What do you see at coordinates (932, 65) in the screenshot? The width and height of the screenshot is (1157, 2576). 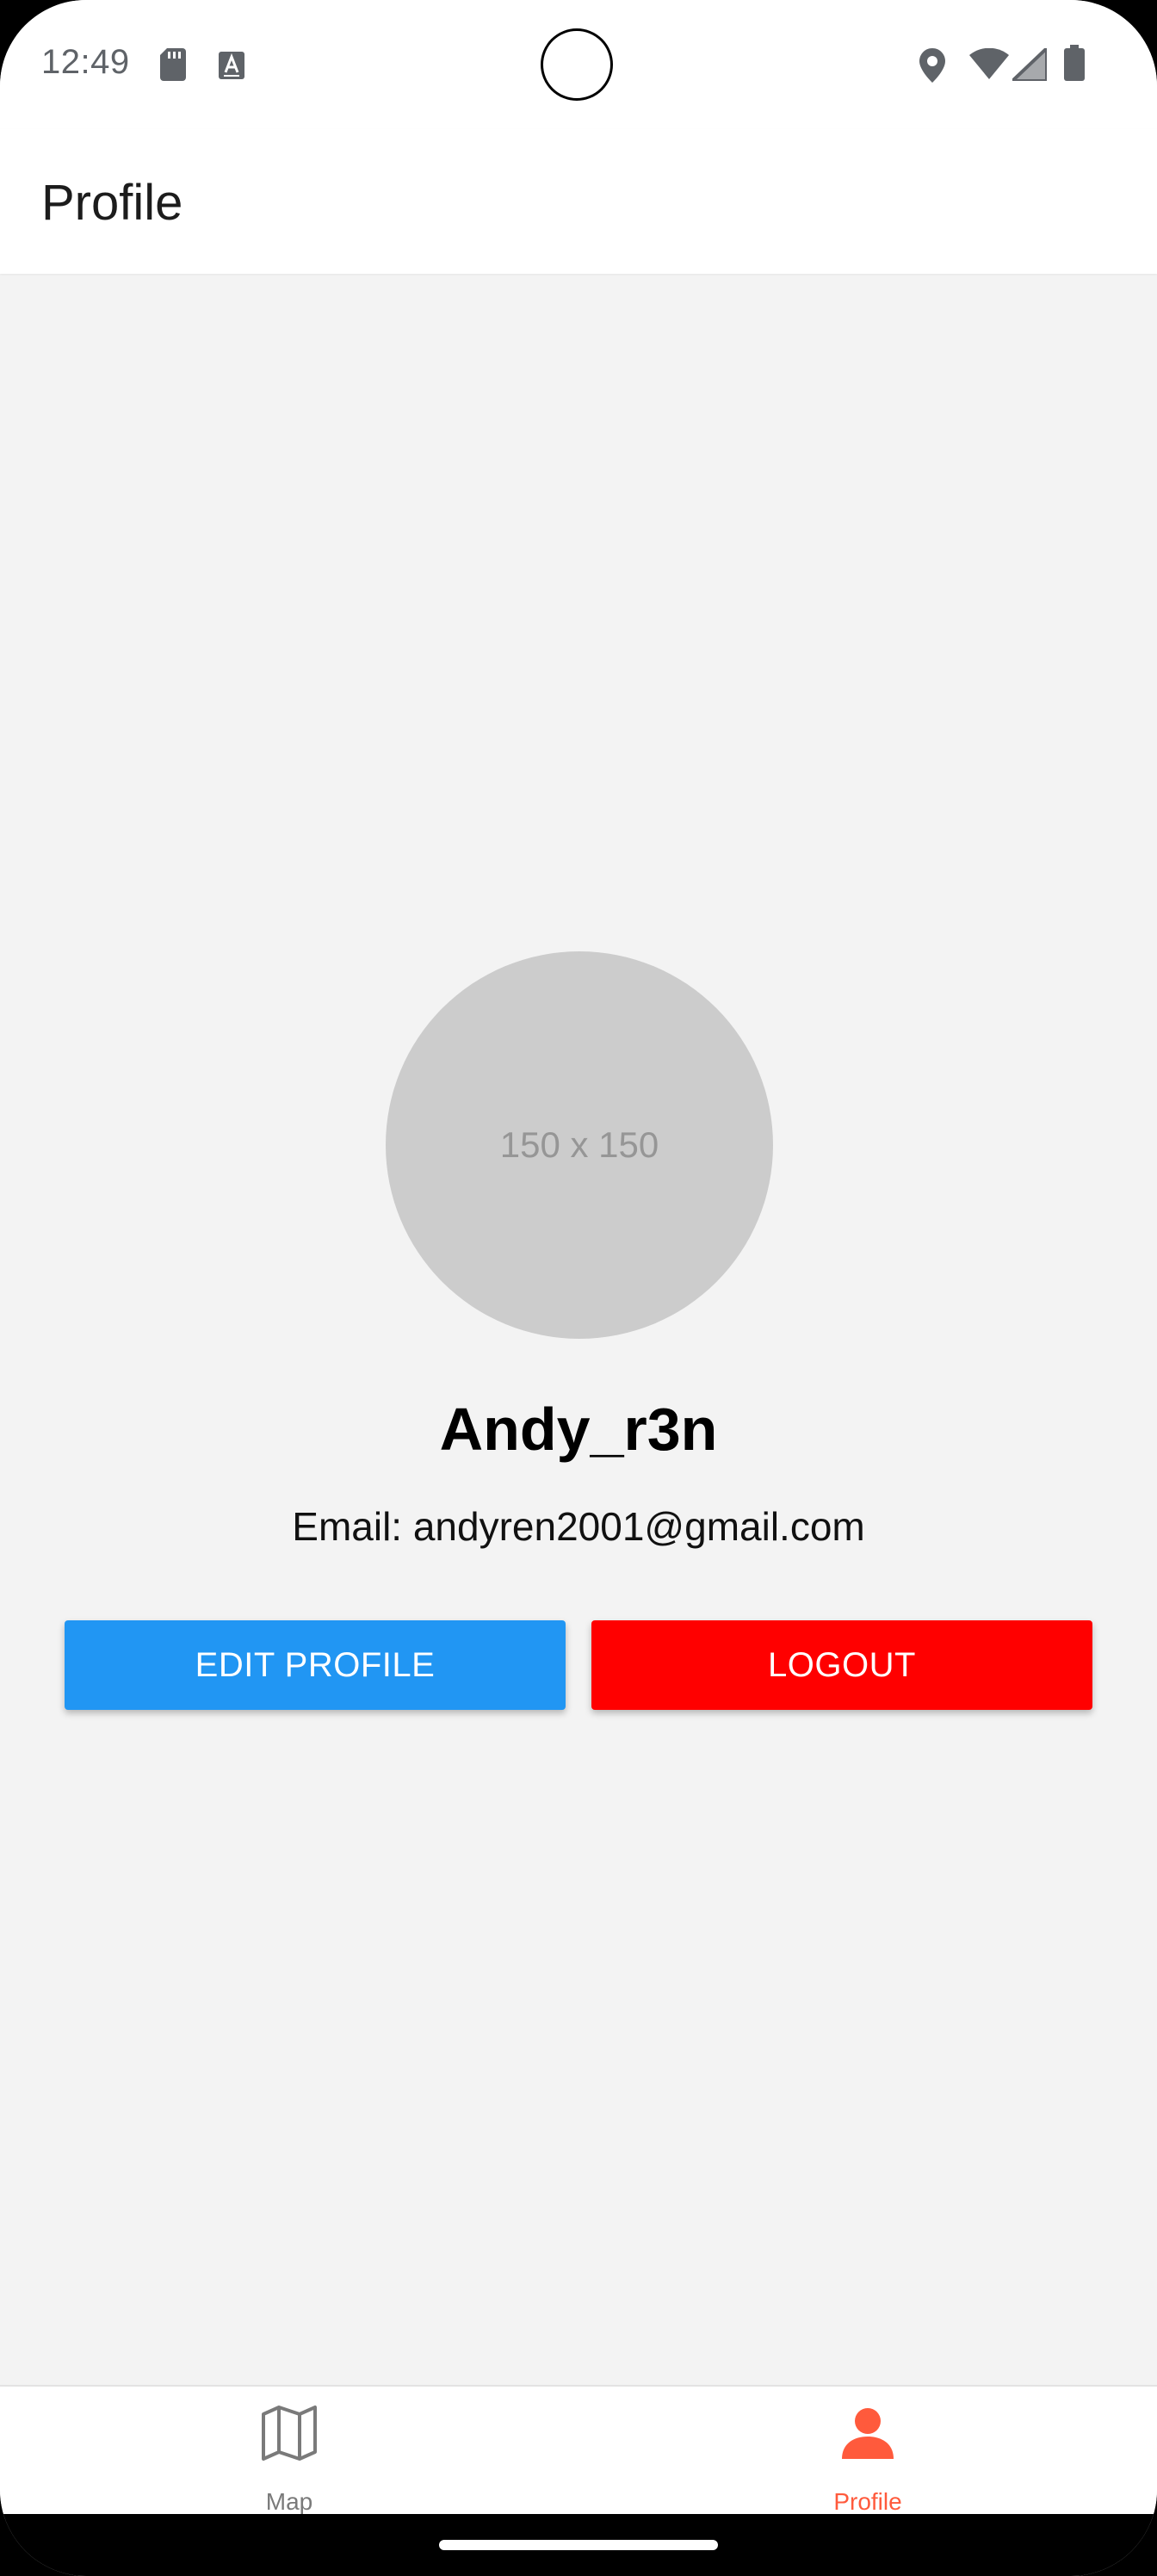 I see `location-icon` at bounding box center [932, 65].